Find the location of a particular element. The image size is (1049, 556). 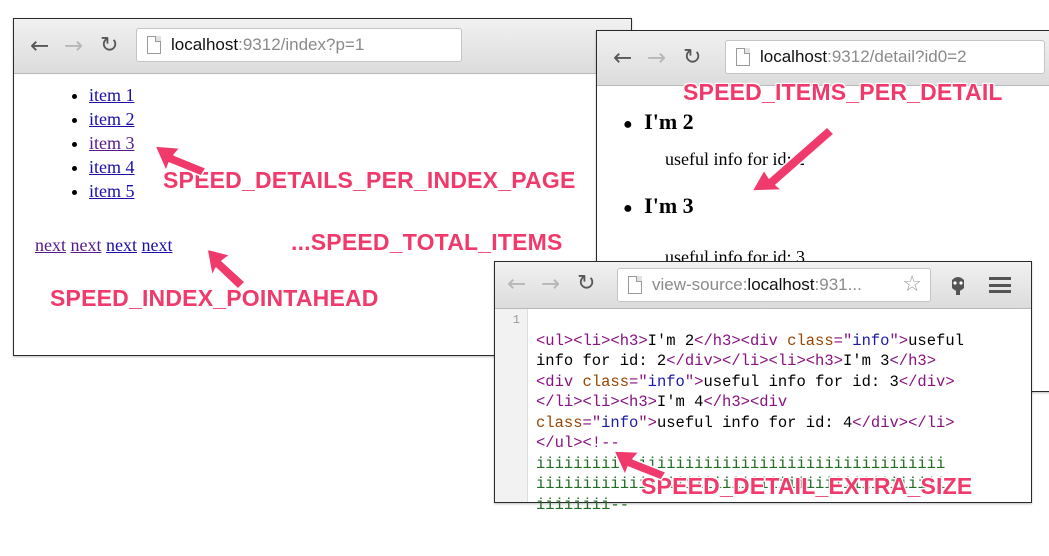

url-path: :9312/index?p=1 is located at coordinates (301, 44).